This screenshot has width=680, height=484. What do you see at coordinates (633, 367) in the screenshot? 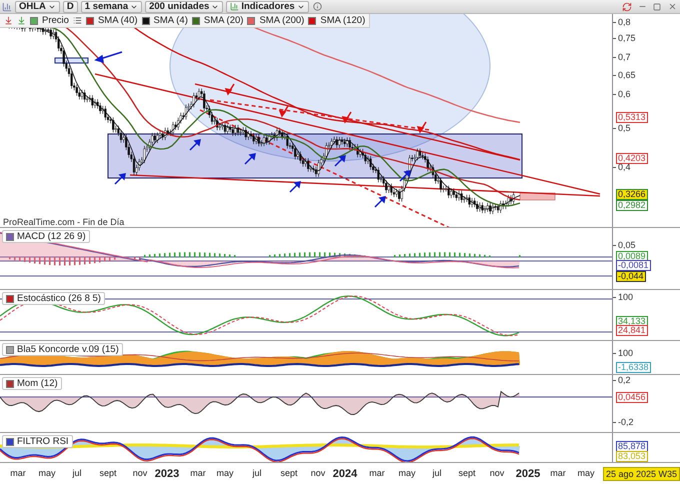
I see `value-tag: -1,6338` at bounding box center [633, 367].